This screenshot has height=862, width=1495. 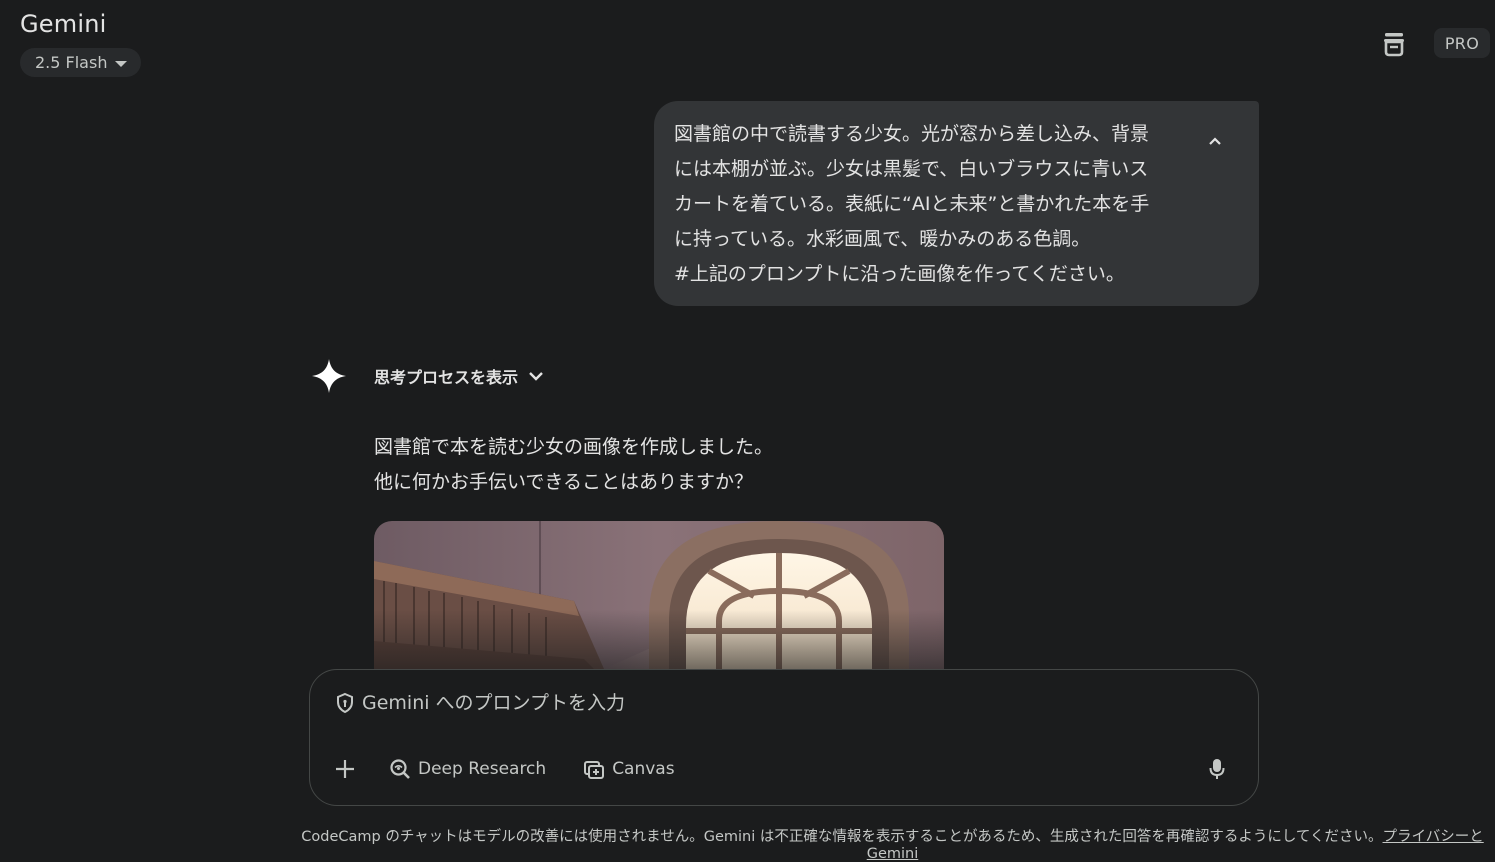 I want to click on mic-icon, so click(x=1217, y=769).